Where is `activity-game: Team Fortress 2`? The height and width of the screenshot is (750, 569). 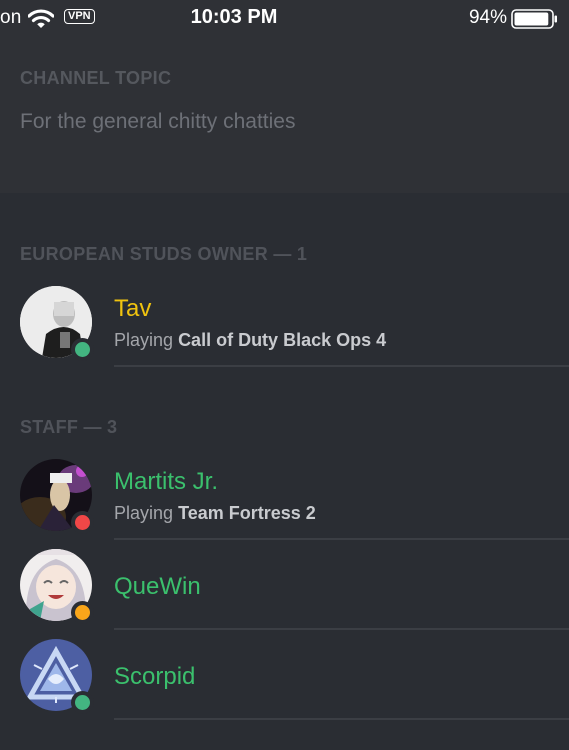
activity-game: Team Fortress 2 is located at coordinates (247, 513).